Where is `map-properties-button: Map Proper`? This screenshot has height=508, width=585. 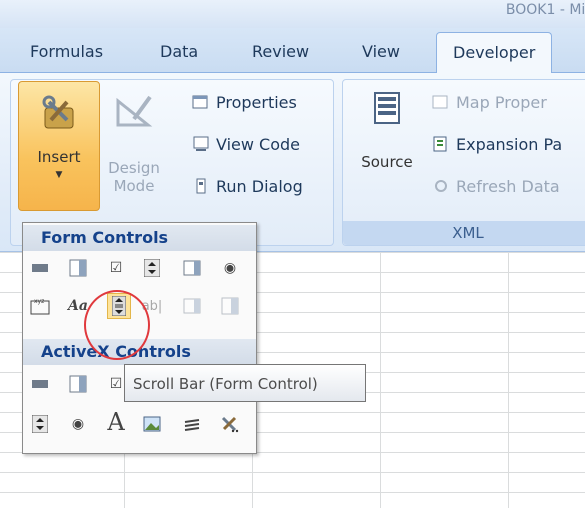
map-properties-button: Map Proper is located at coordinates (489, 102).